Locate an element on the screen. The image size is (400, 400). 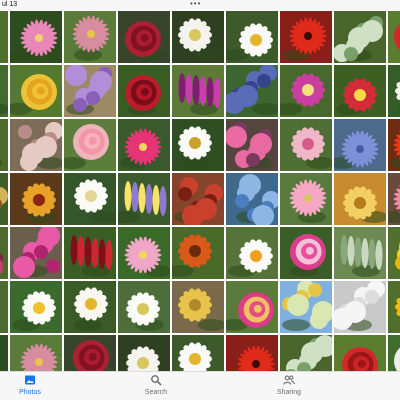
tab-photos: Photos is located at coordinates (30, 387).